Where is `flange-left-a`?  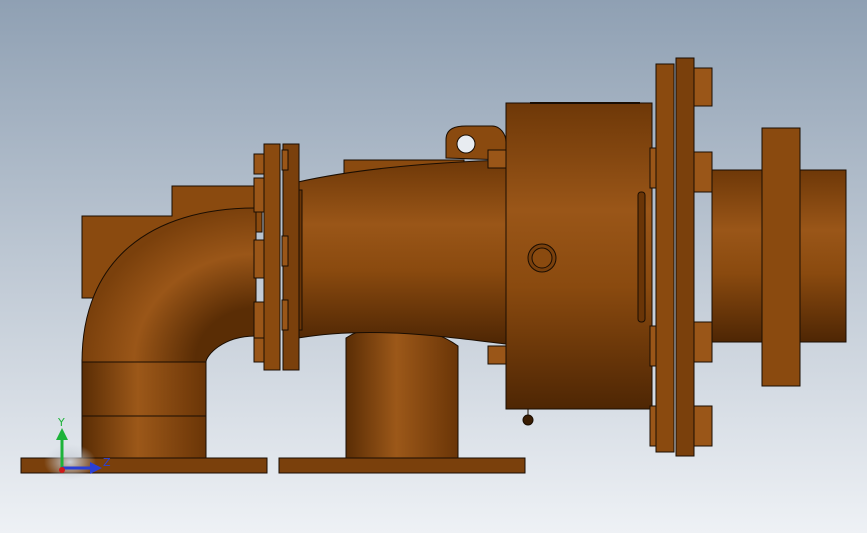
flange-left-a is located at coordinates (272, 257).